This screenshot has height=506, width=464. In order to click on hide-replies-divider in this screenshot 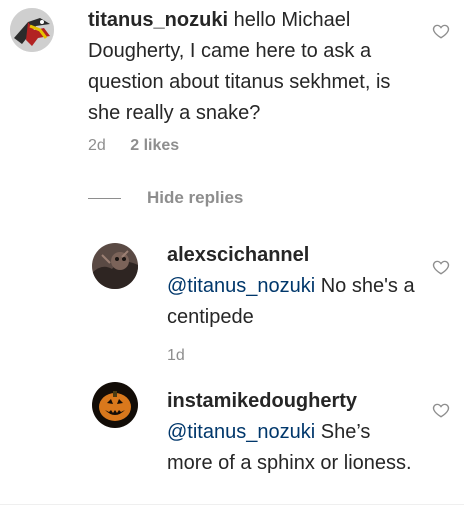, I will do `click(104, 198)`.